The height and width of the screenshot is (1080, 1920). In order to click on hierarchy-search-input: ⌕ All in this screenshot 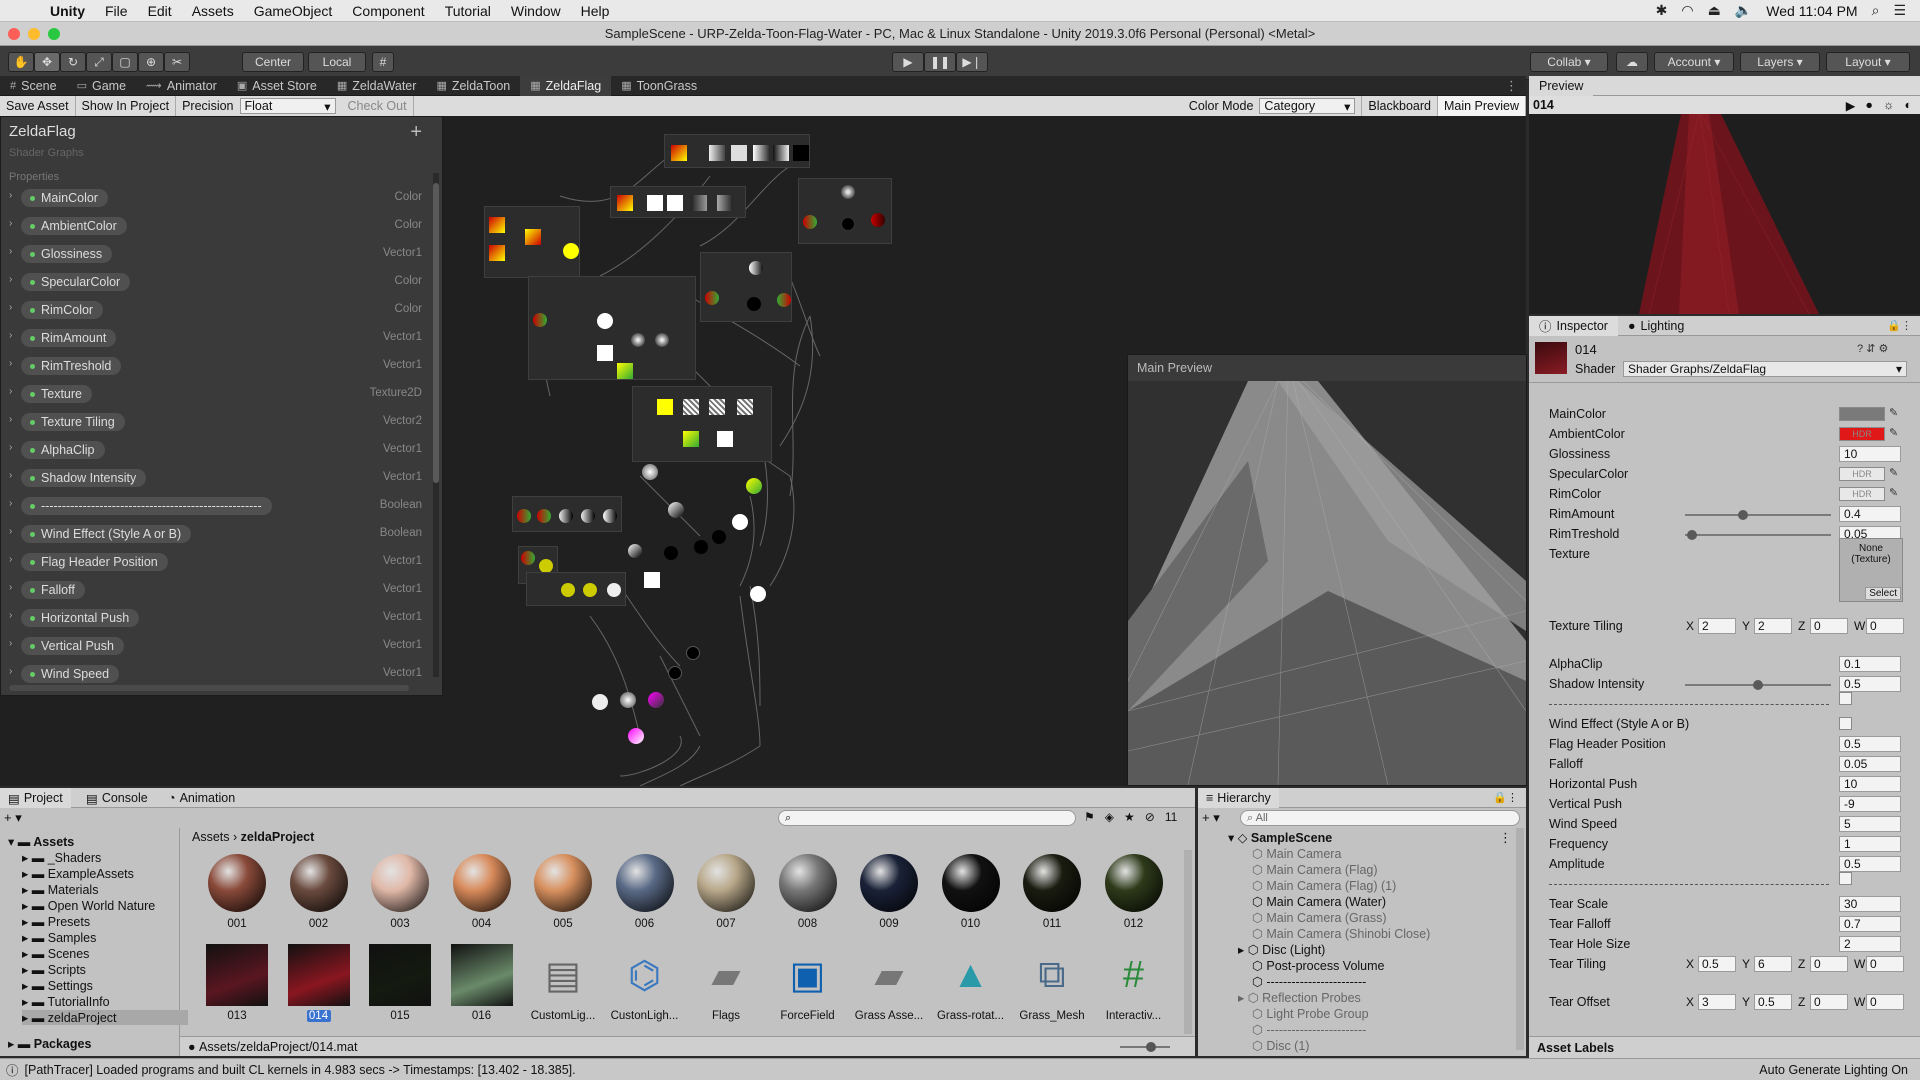, I will do `click(1380, 818)`.